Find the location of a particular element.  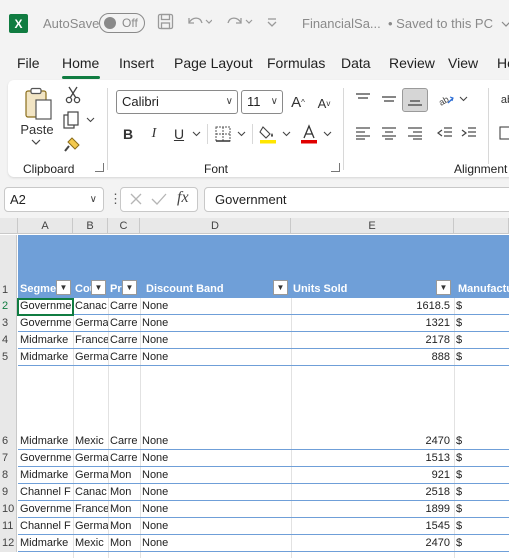

orientation-icon: ab is located at coordinates (446, 99).